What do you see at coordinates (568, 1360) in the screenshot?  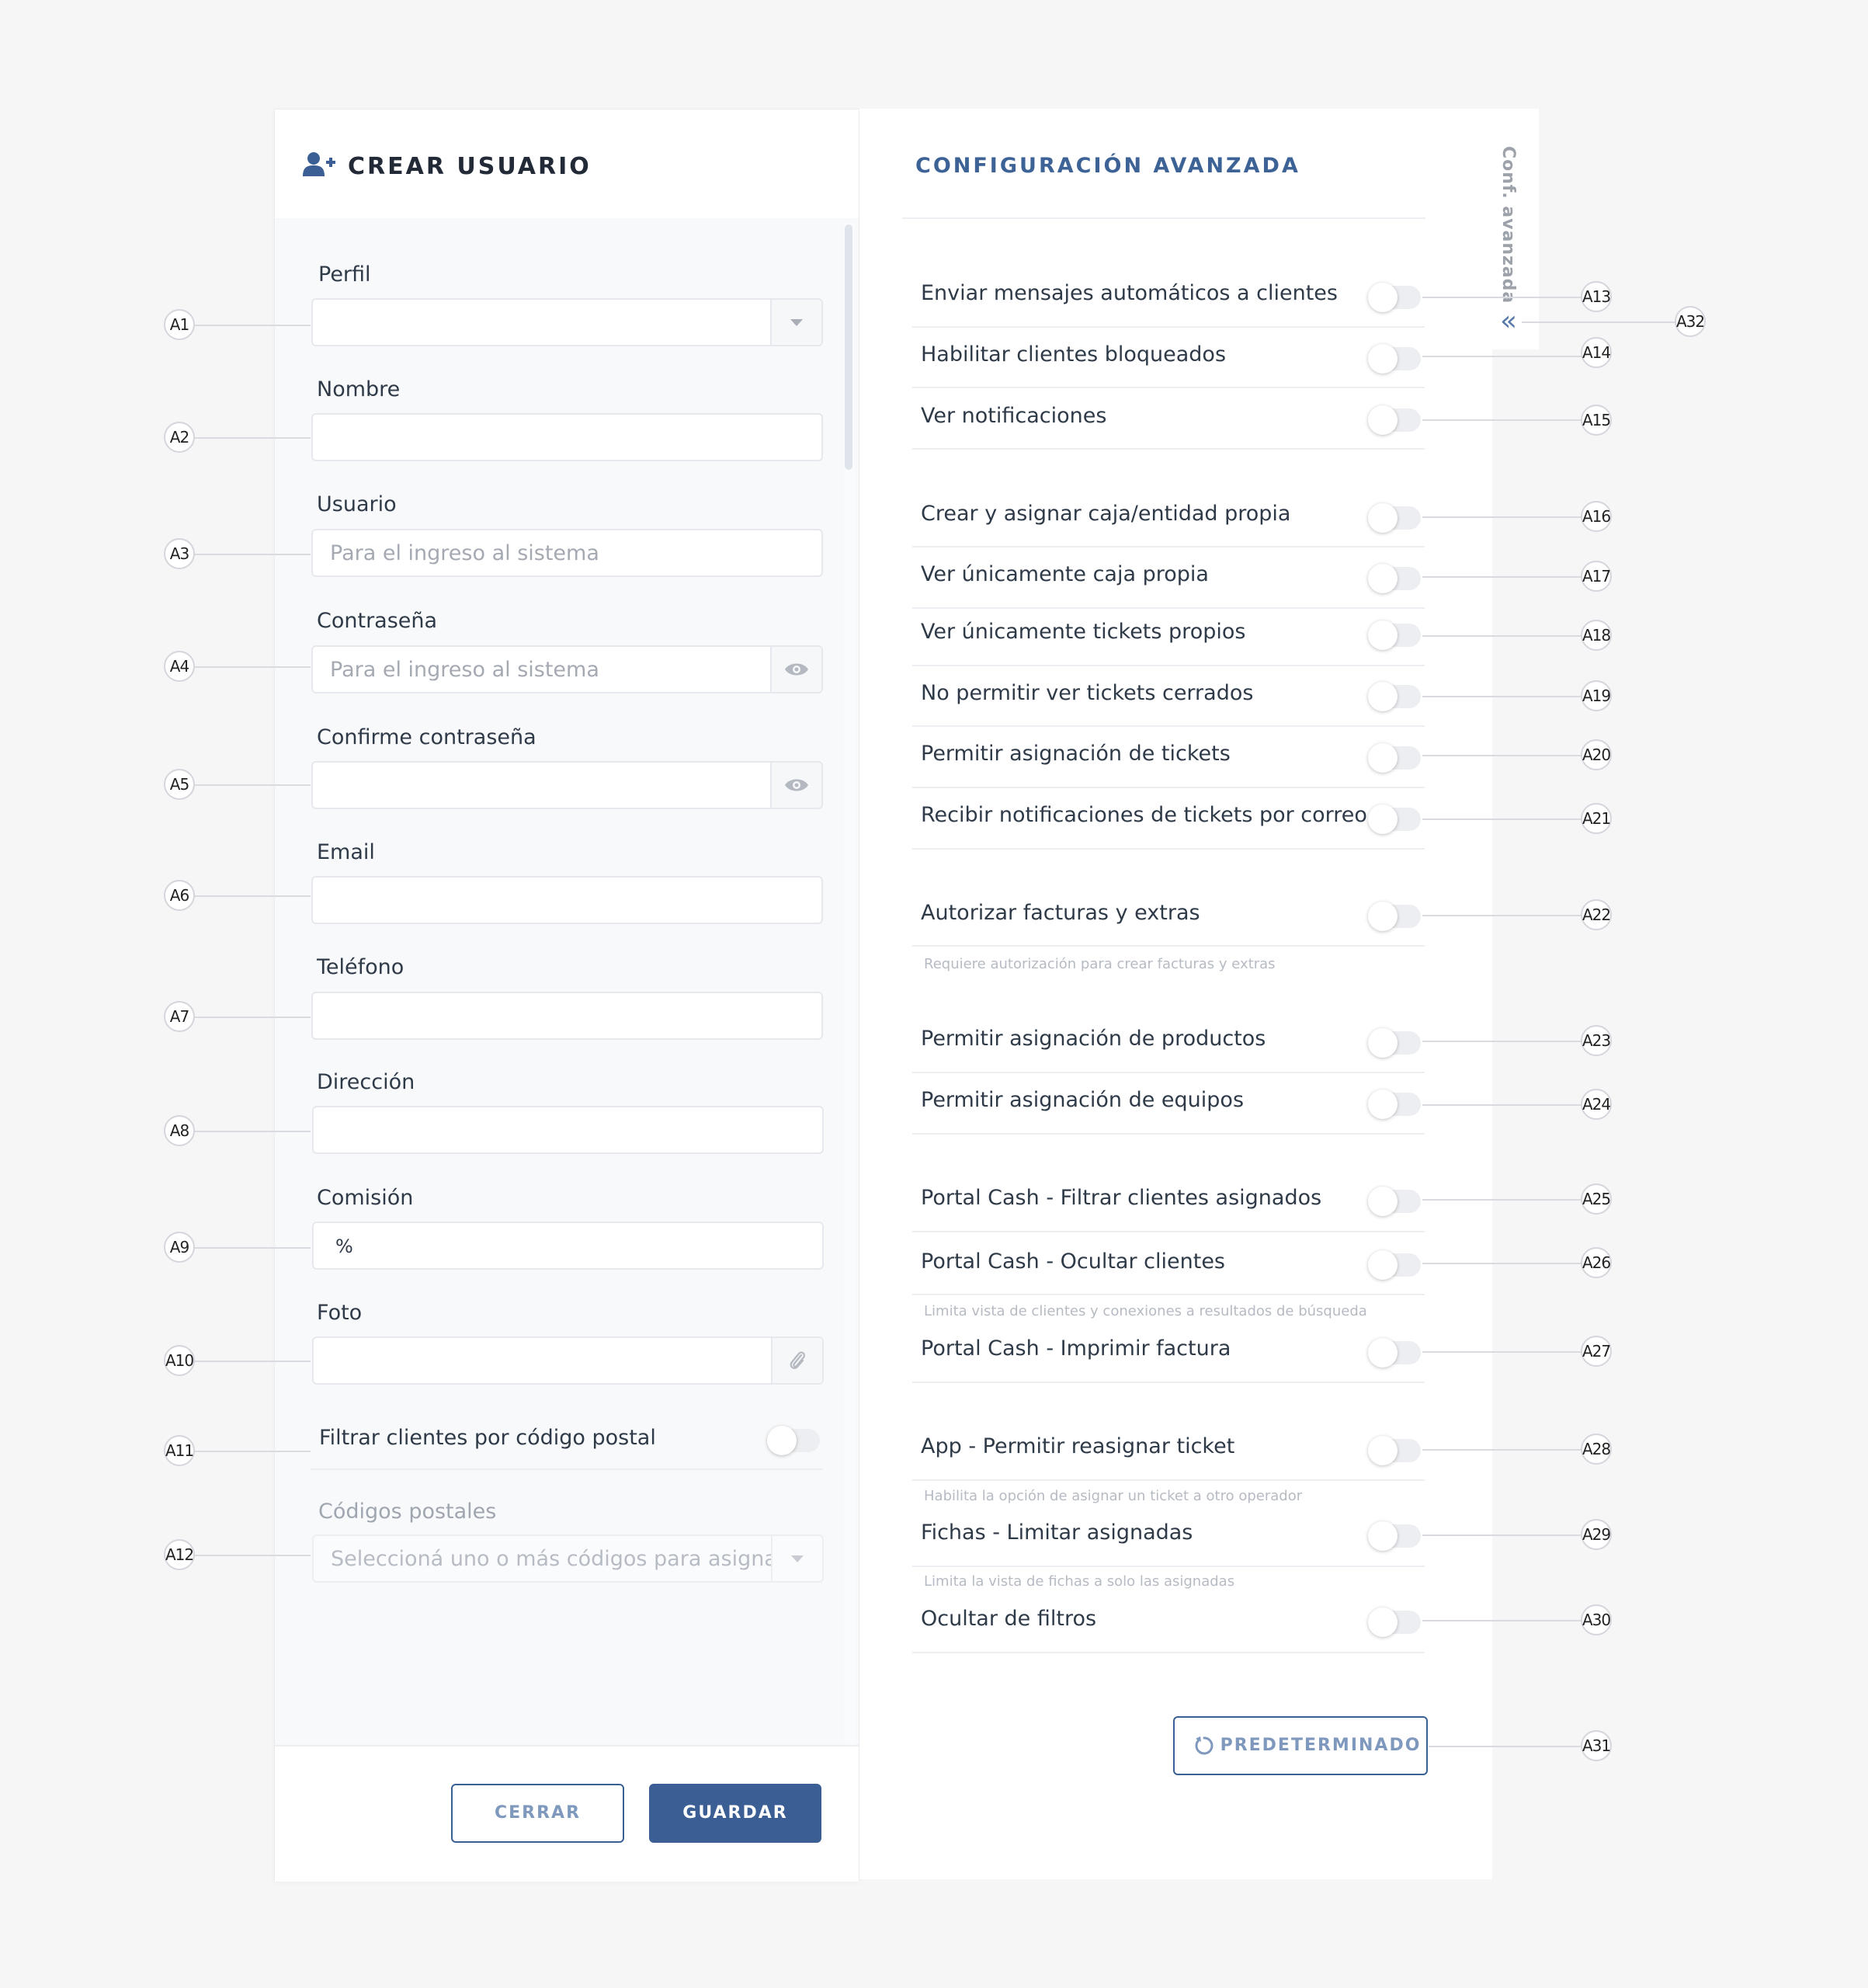 I see `foto-input` at bounding box center [568, 1360].